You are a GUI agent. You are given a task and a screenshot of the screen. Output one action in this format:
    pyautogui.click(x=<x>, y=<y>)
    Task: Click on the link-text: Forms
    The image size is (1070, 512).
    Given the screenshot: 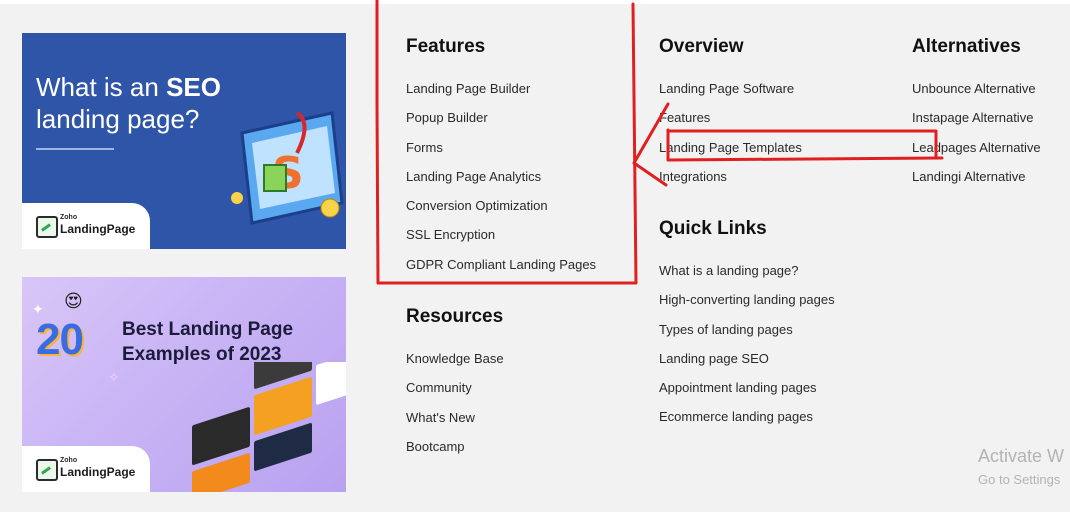 What is the action you would take?
    pyautogui.click(x=424, y=147)
    